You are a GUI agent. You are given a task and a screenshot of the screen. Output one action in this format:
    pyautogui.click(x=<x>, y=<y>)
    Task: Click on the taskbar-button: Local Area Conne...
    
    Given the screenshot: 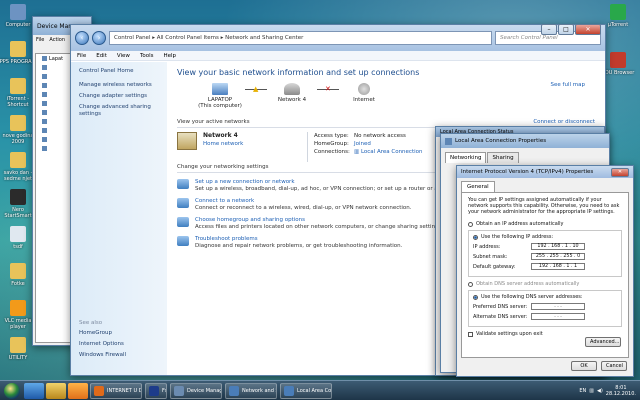 What is the action you would take?
    pyautogui.click(x=306, y=390)
    